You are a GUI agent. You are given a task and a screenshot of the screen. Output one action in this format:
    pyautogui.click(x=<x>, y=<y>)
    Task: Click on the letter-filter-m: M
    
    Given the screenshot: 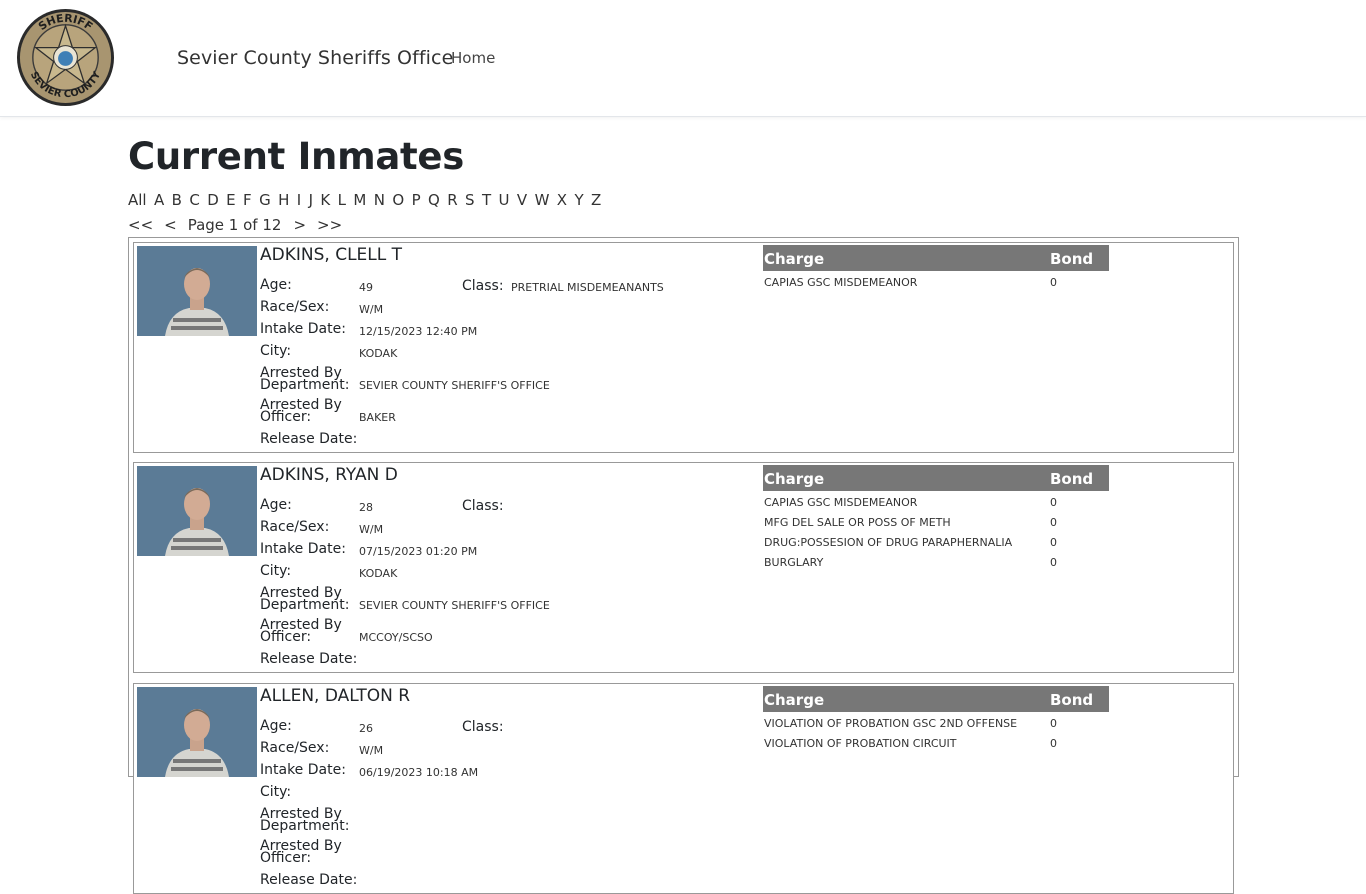 What is the action you would take?
    pyautogui.click(x=359, y=201)
    